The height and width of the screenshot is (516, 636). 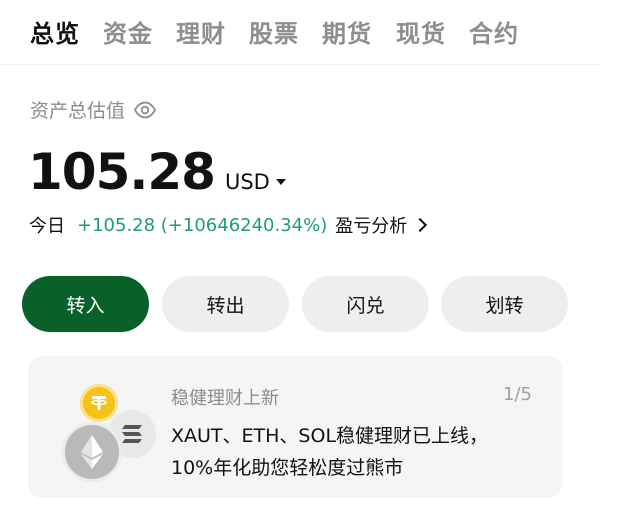 What do you see at coordinates (247, 182) in the screenshot?
I see `currency-label: USD` at bounding box center [247, 182].